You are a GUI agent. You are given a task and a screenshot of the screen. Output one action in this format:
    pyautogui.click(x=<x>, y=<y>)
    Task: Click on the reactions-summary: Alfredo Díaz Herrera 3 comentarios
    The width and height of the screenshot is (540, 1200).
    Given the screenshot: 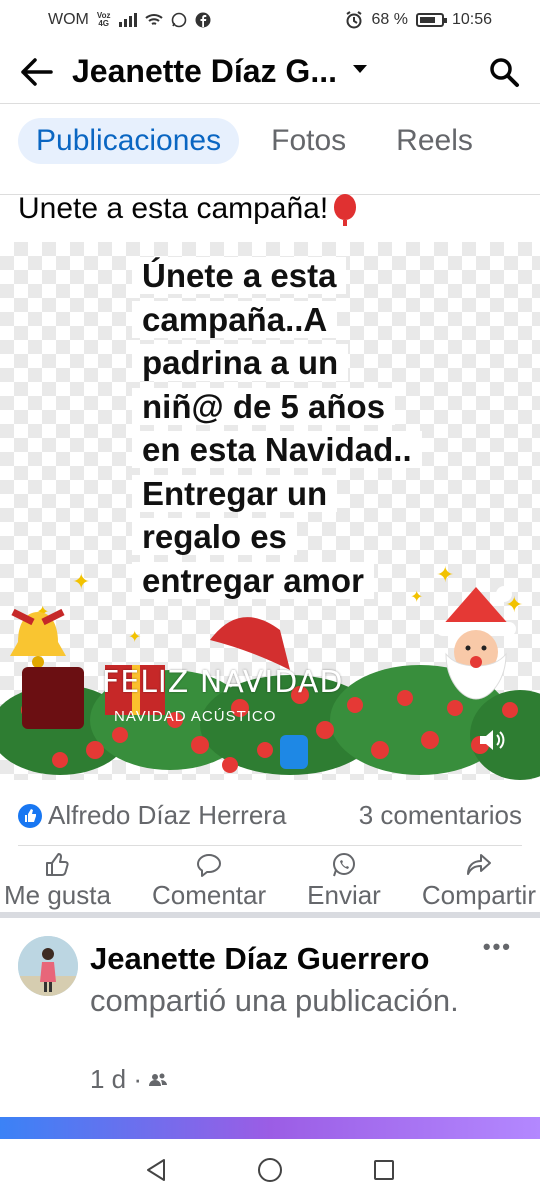 What is the action you would take?
    pyautogui.click(x=270, y=815)
    